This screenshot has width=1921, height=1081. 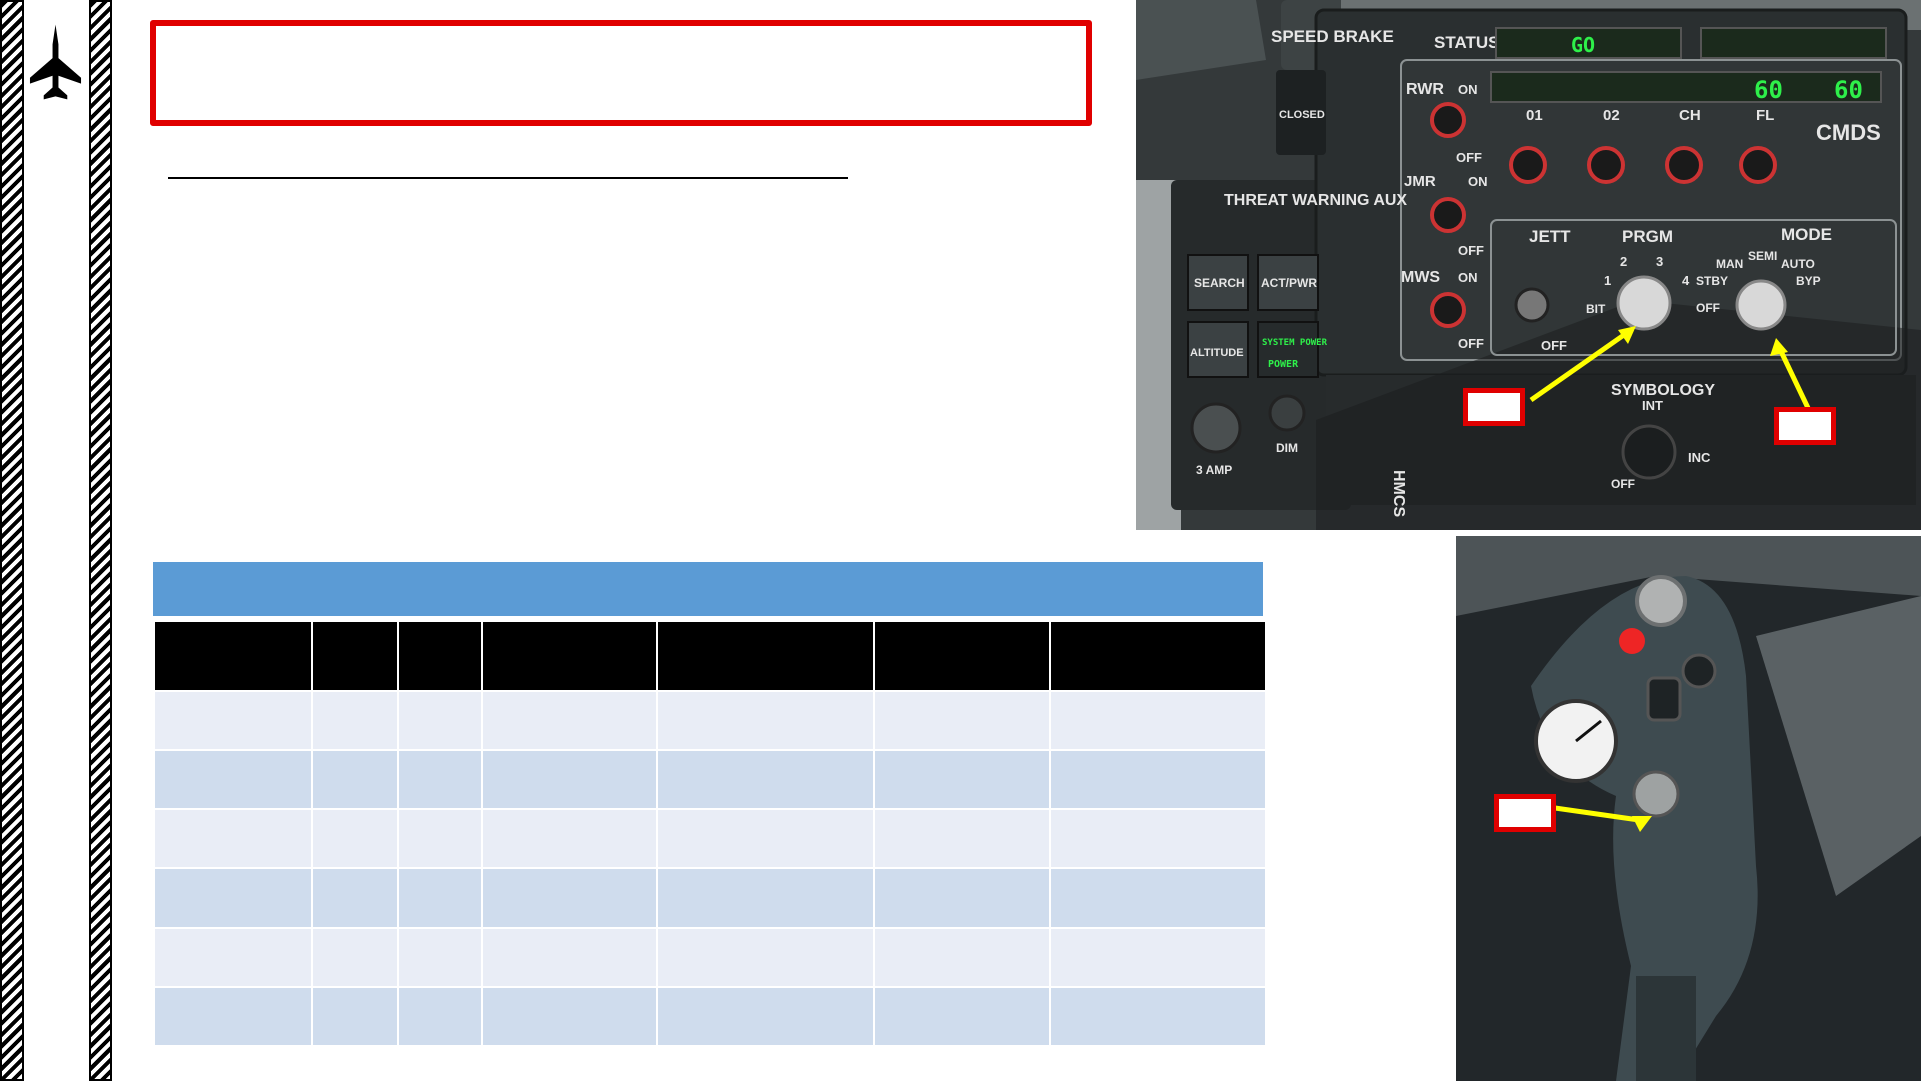 I want to click on mode-position-man: MAN, so click(x=1729, y=264).